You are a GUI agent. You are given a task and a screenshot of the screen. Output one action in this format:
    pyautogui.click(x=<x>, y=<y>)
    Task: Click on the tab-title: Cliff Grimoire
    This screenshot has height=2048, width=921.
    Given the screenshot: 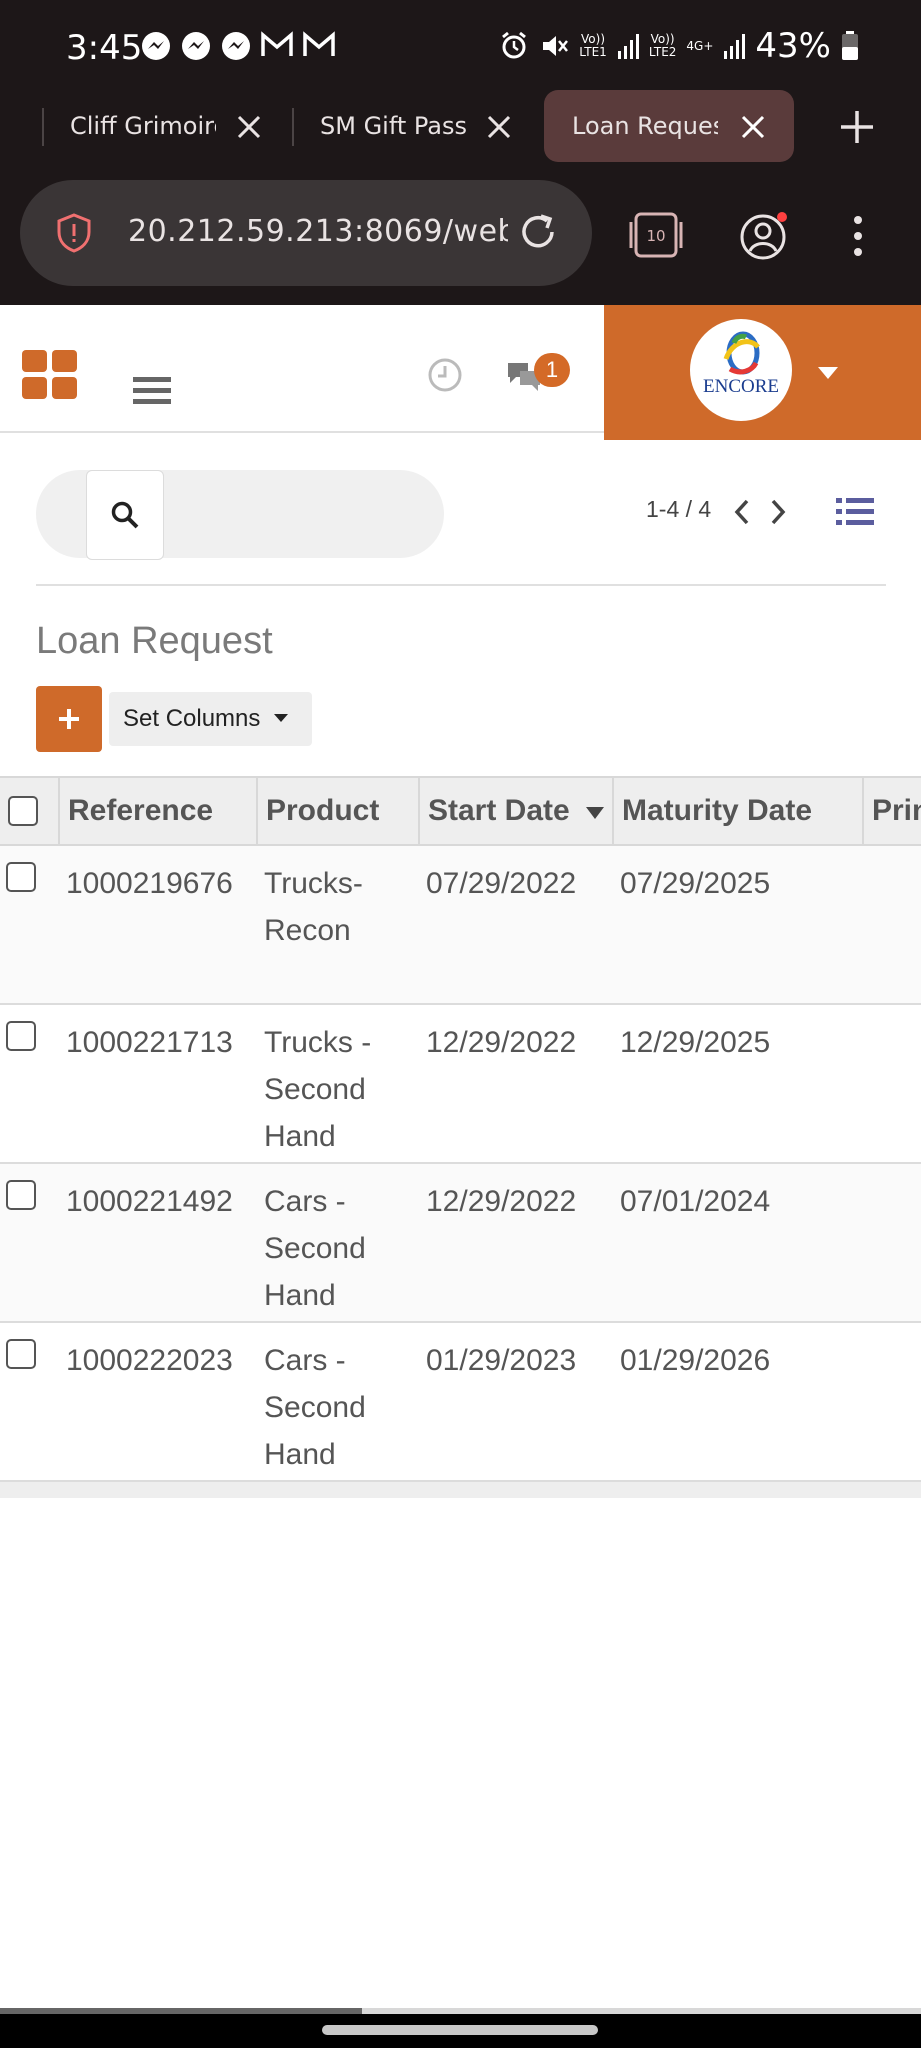 What is the action you would take?
    pyautogui.click(x=143, y=126)
    